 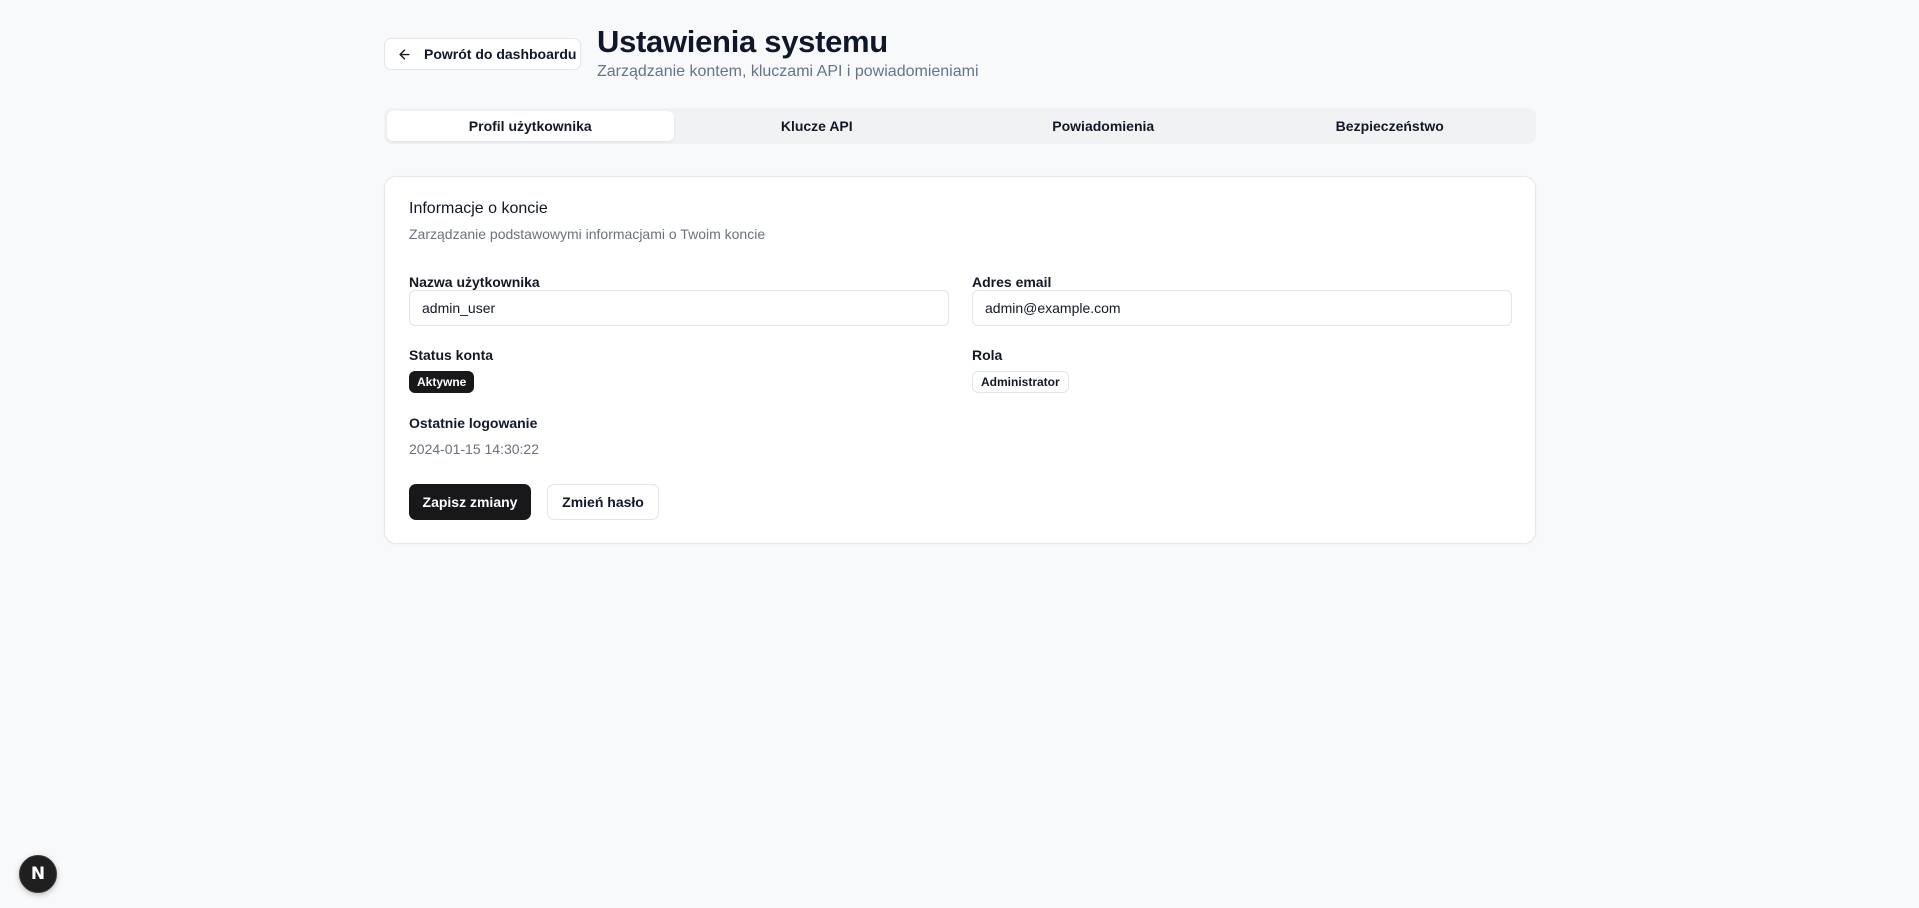 What do you see at coordinates (1242, 308) in the screenshot?
I see `email-input` at bounding box center [1242, 308].